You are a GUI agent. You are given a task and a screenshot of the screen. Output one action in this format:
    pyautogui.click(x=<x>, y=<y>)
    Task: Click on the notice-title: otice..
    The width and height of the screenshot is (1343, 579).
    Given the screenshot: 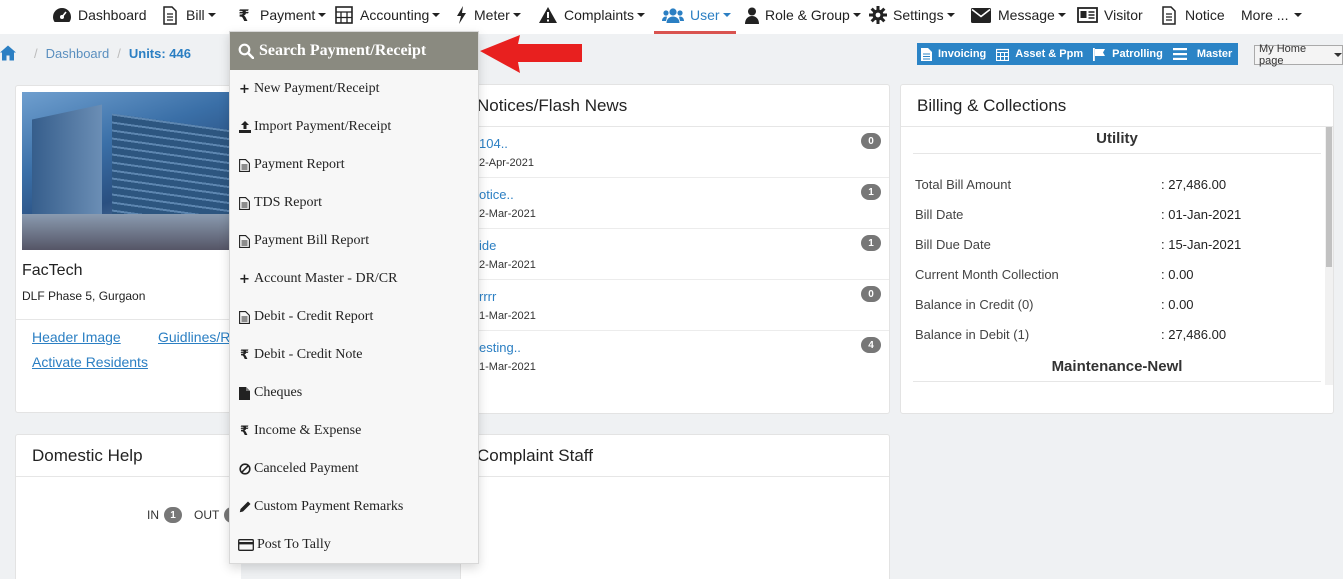 What is the action you would take?
    pyautogui.click(x=496, y=194)
    